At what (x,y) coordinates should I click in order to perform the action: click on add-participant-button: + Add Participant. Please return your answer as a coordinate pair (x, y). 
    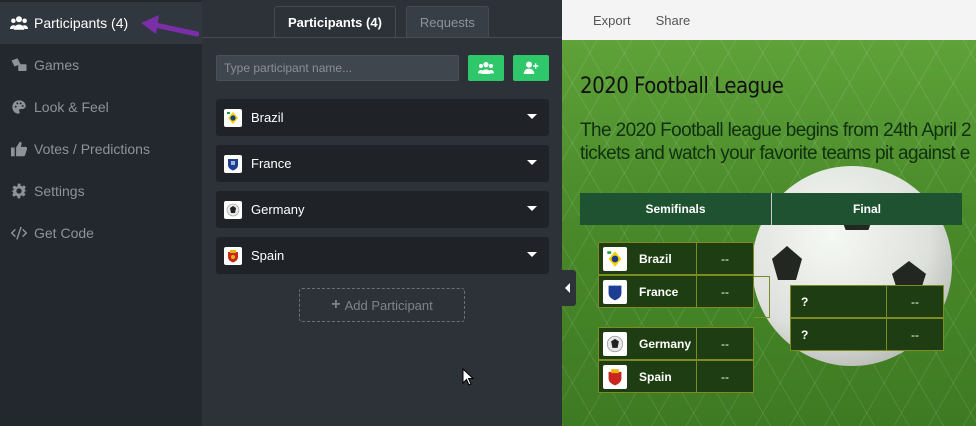
    Looking at the image, I should click on (382, 305).